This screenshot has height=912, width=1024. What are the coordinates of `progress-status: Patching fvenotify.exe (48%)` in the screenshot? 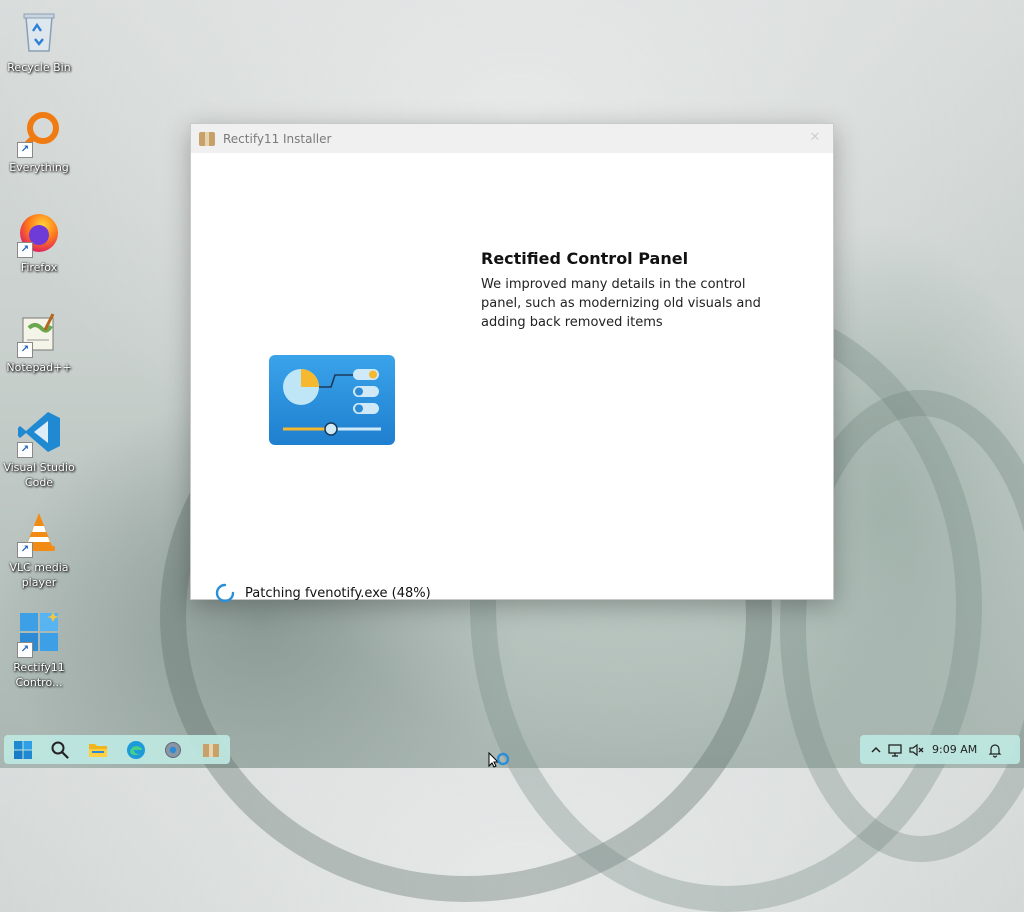 It's located at (323, 593).